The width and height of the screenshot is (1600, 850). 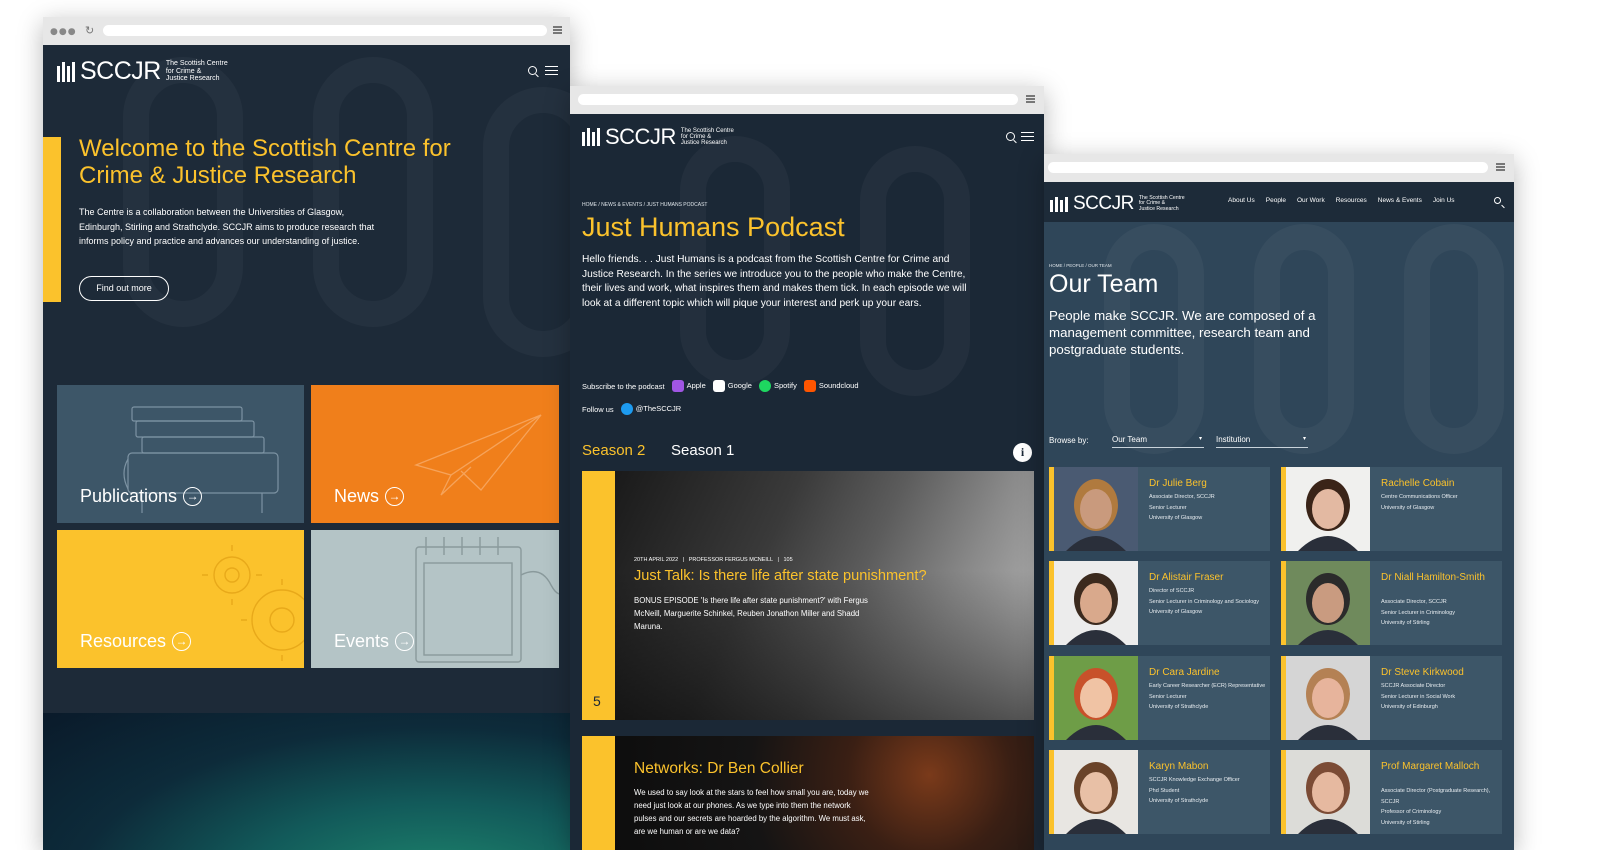 I want to click on google-podcasts-icon, so click(x=718, y=386).